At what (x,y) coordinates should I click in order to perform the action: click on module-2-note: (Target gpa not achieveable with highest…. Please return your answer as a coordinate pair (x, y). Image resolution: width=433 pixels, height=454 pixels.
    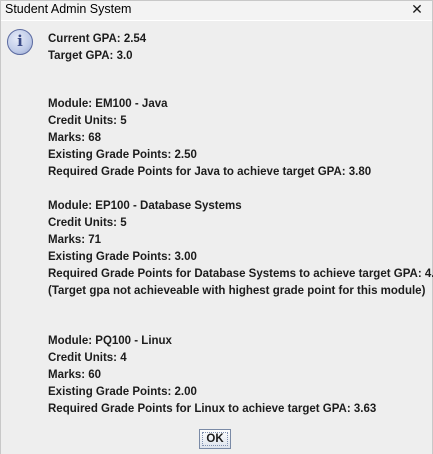
    Looking at the image, I should click on (237, 291).